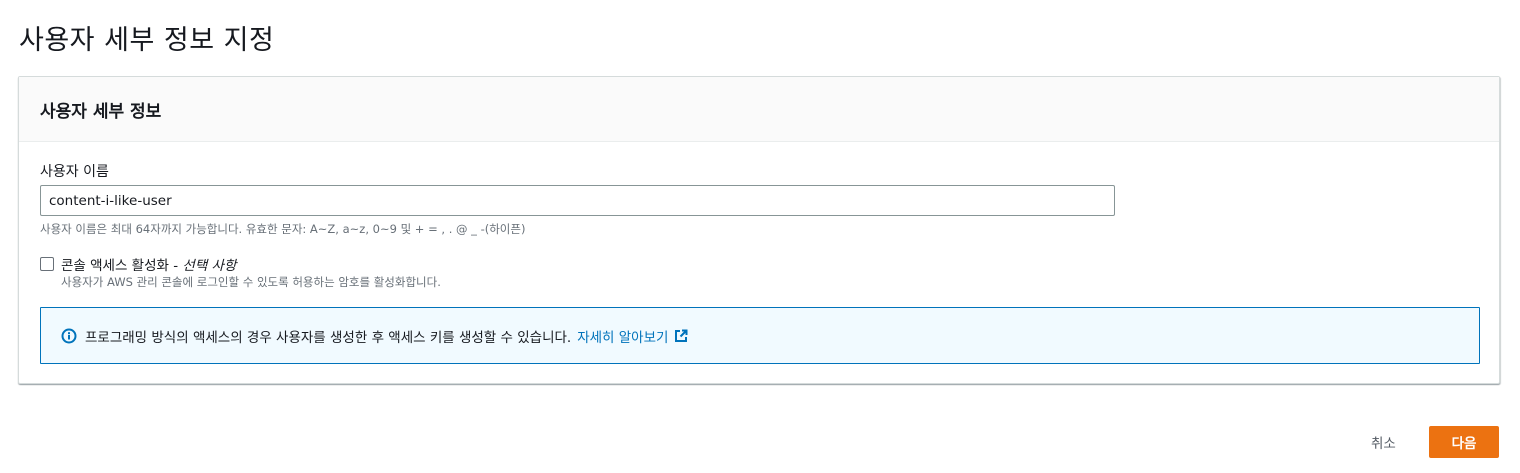 This screenshot has height=473, width=1520. What do you see at coordinates (1464, 442) in the screenshot?
I see `next-button: 다음` at bounding box center [1464, 442].